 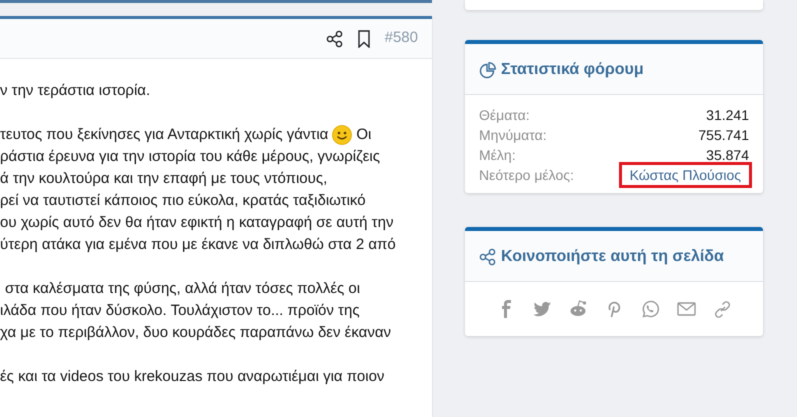 What do you see at coordinates (497, 155) in the screenshot?
I see `stat-label: Μέλη:` at bounding box center [497, 155].